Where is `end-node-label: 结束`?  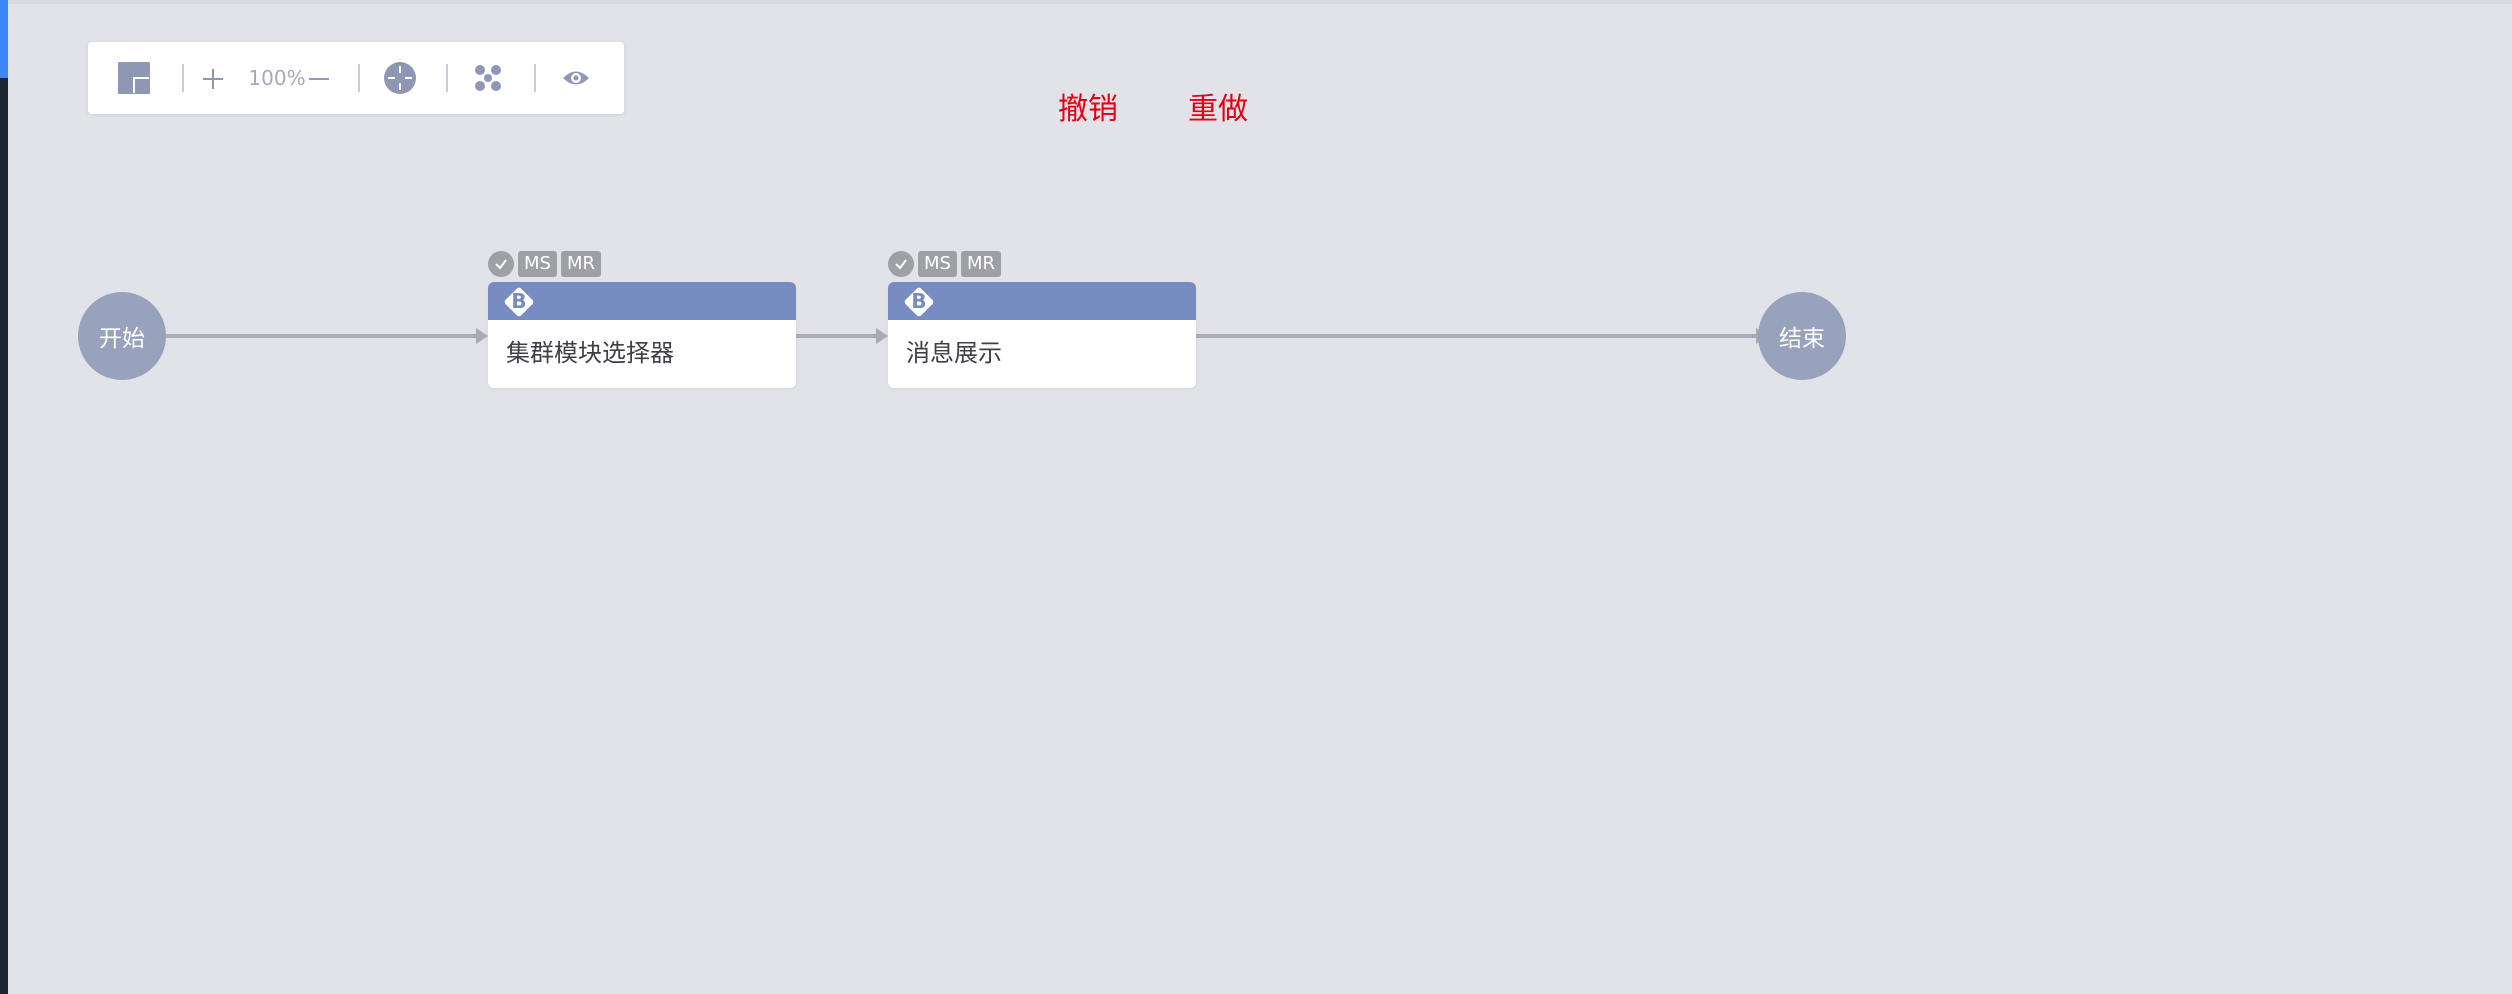 end-node-label: 结束 is located at coordinates (1802, 339).